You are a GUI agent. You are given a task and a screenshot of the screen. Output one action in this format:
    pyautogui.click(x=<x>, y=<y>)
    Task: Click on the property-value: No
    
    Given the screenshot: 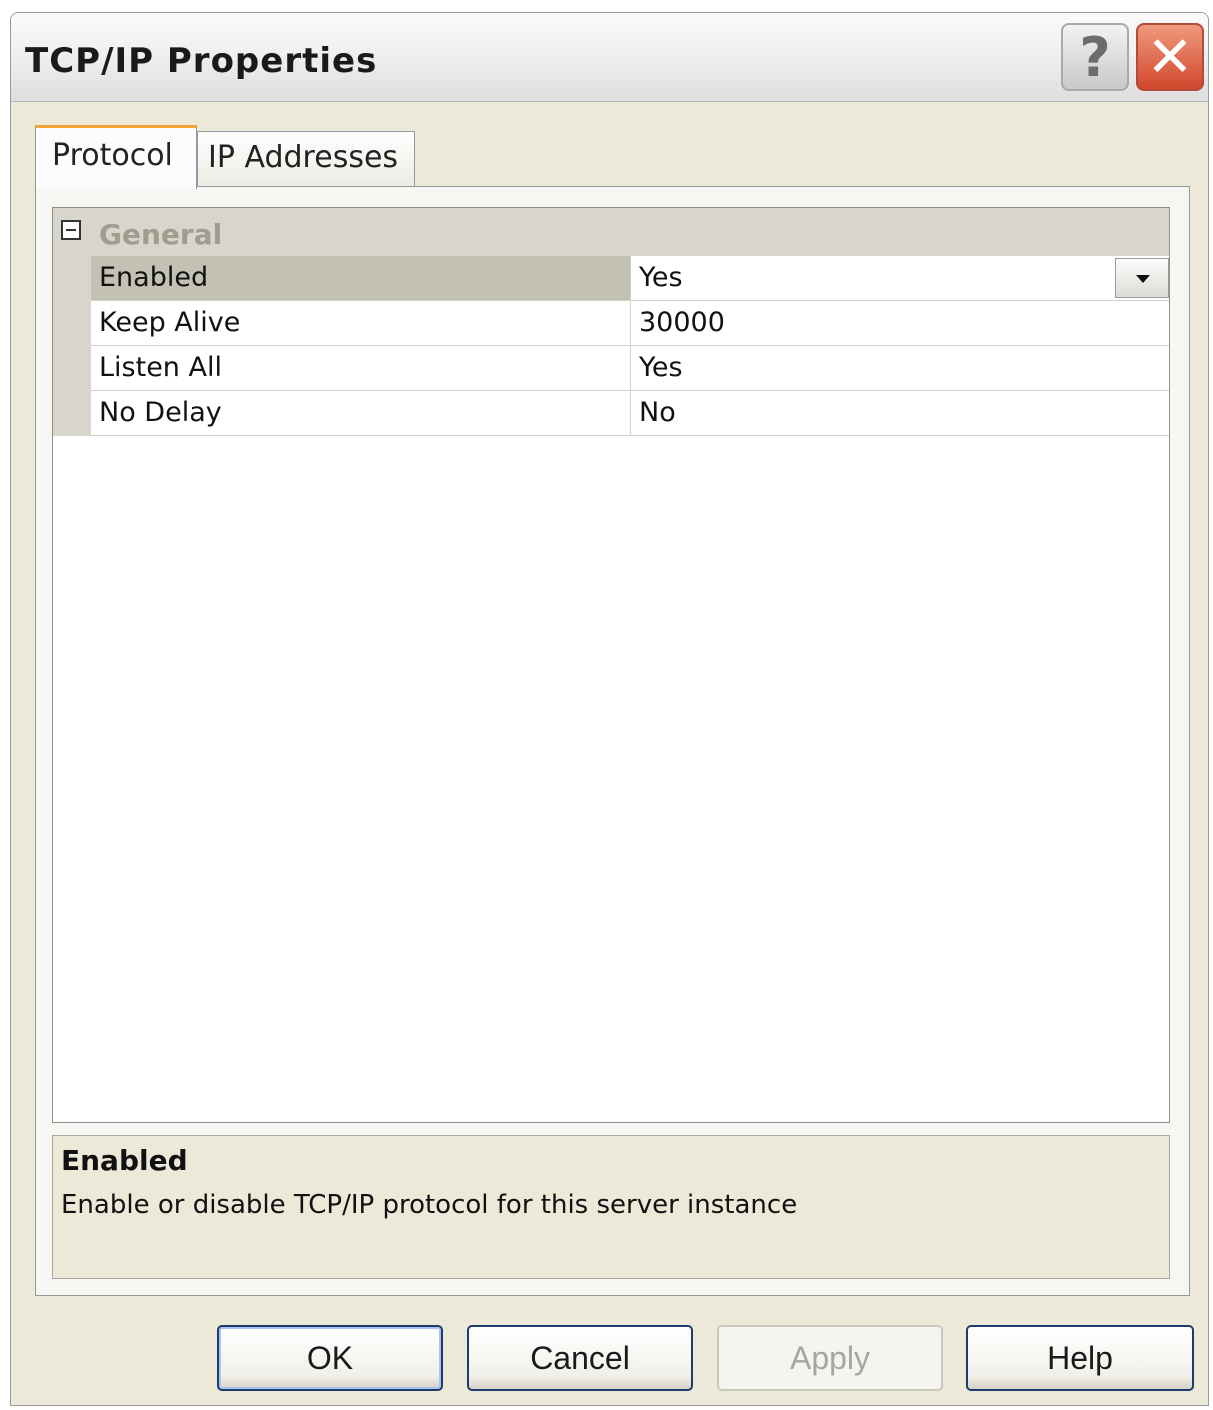 What is the action you would take?
    pyautogui.click(x=901, y=413)
    